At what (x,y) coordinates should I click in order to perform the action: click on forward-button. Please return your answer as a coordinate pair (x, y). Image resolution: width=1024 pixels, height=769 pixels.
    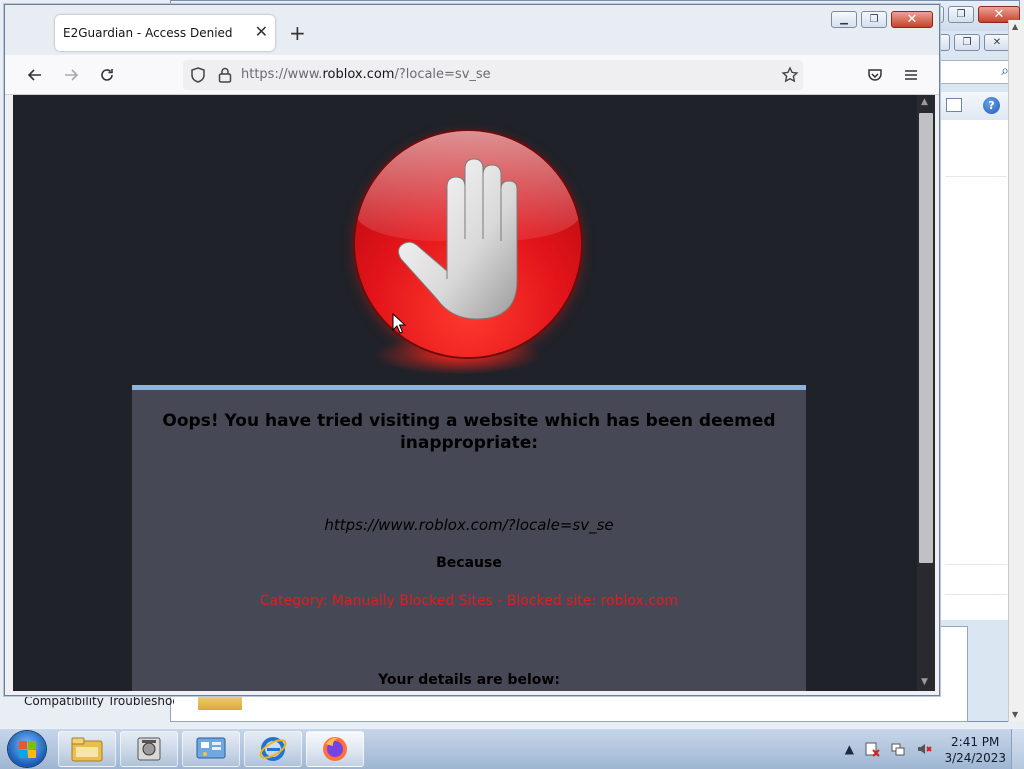
    Looking at the image, I should click on (71, 75).